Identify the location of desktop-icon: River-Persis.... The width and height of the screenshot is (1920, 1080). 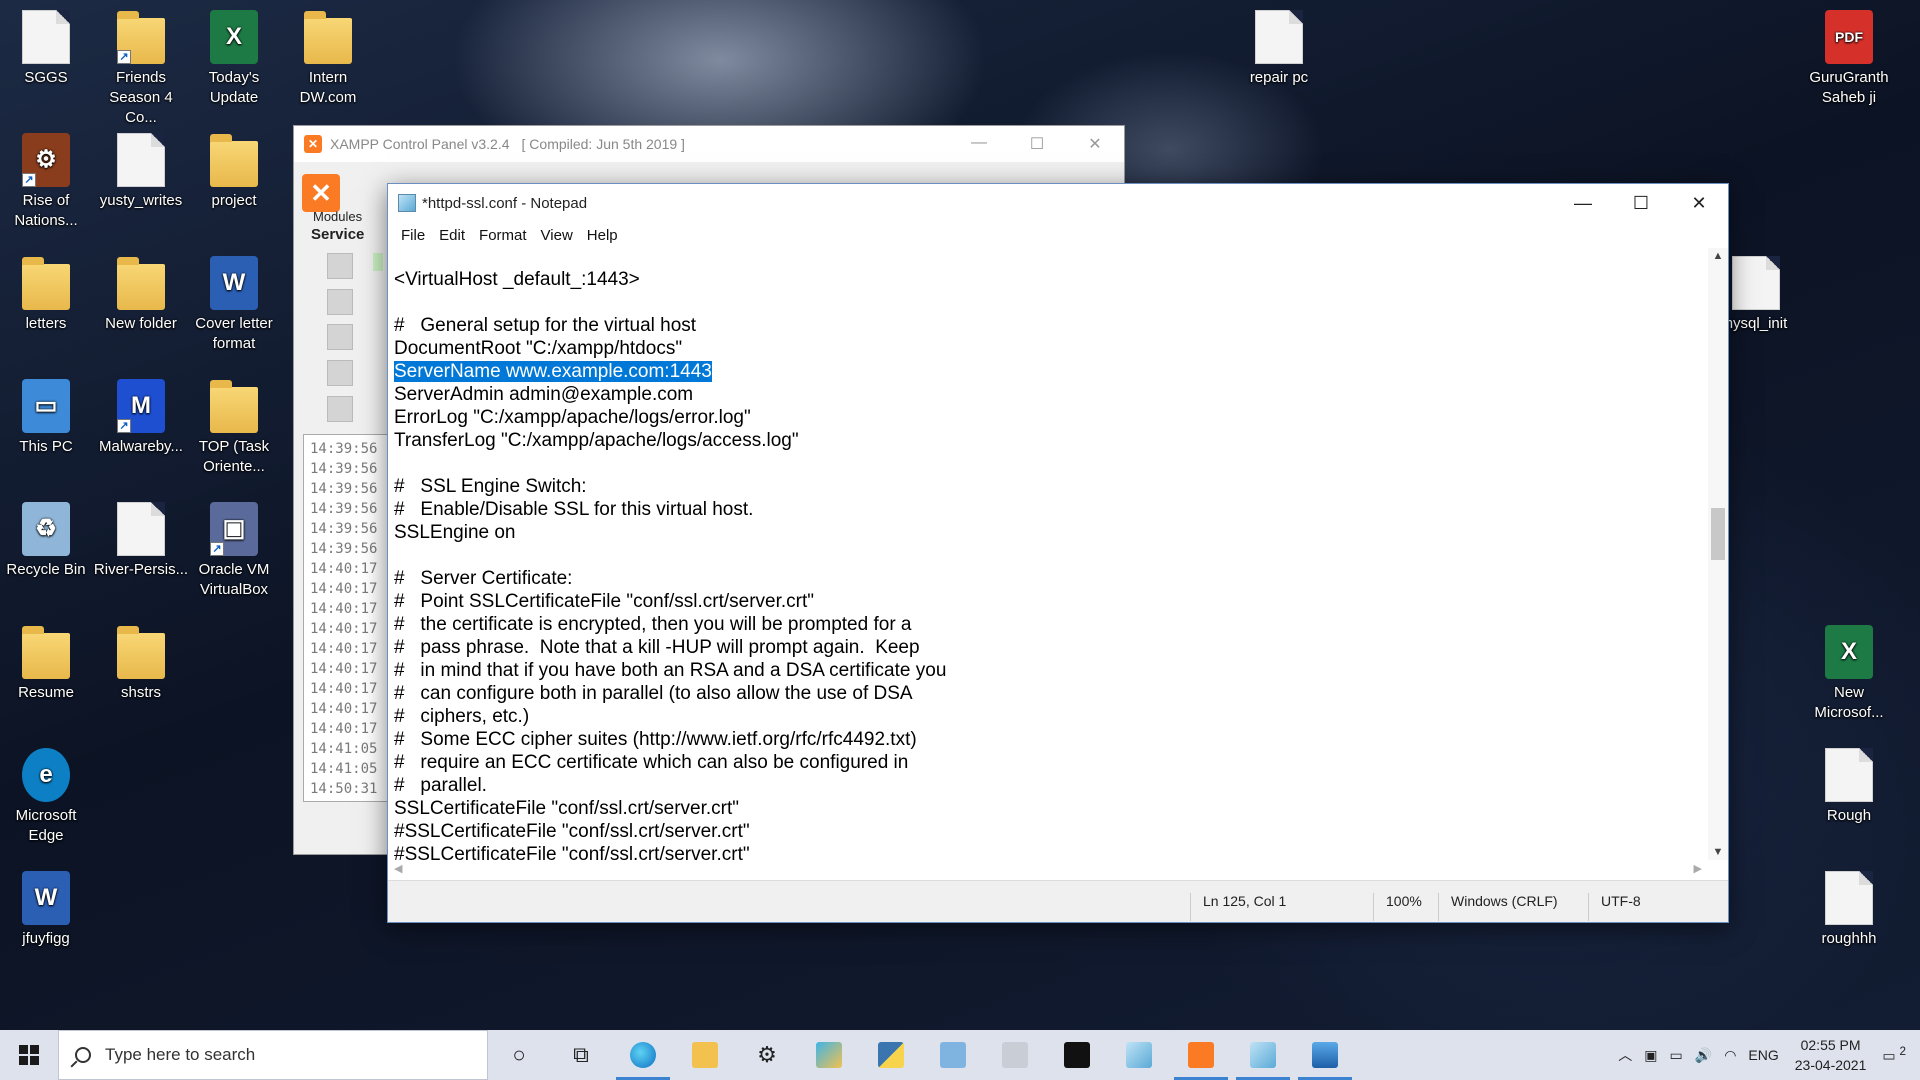
(141, 541).